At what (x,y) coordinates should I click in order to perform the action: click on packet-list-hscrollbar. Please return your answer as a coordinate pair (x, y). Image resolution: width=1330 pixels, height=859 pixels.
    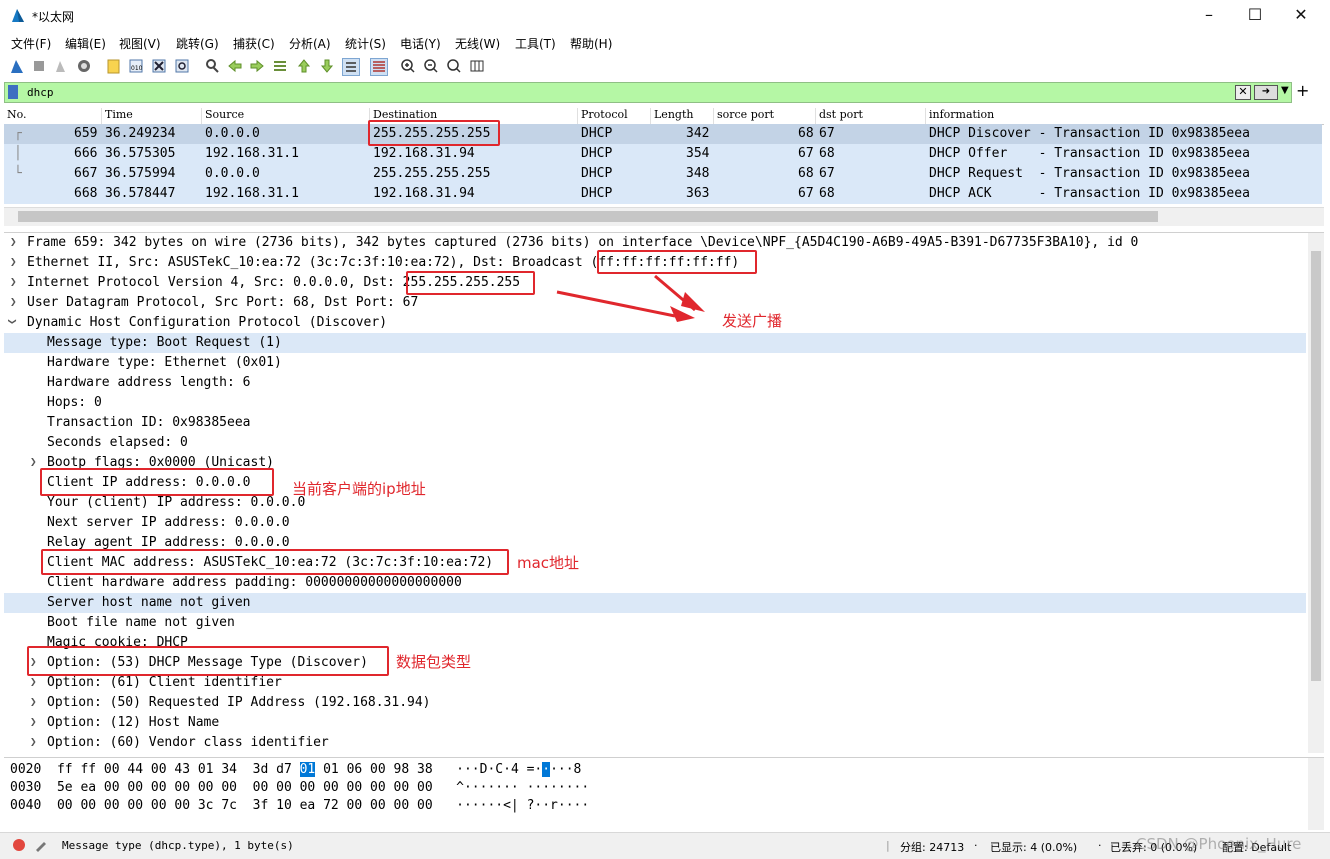
    Looking at the image, I should click on (664, 216).